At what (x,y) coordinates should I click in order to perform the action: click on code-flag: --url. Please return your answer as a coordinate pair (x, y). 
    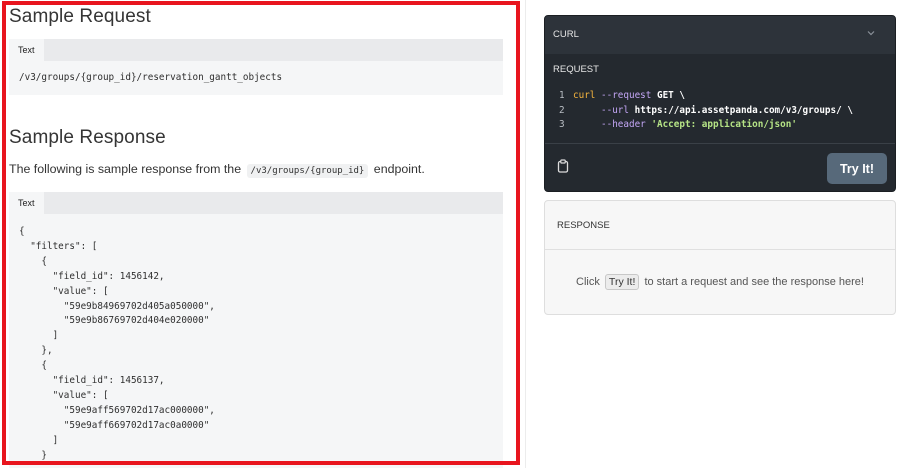
    Looking at the image, I should click on (615, 110).